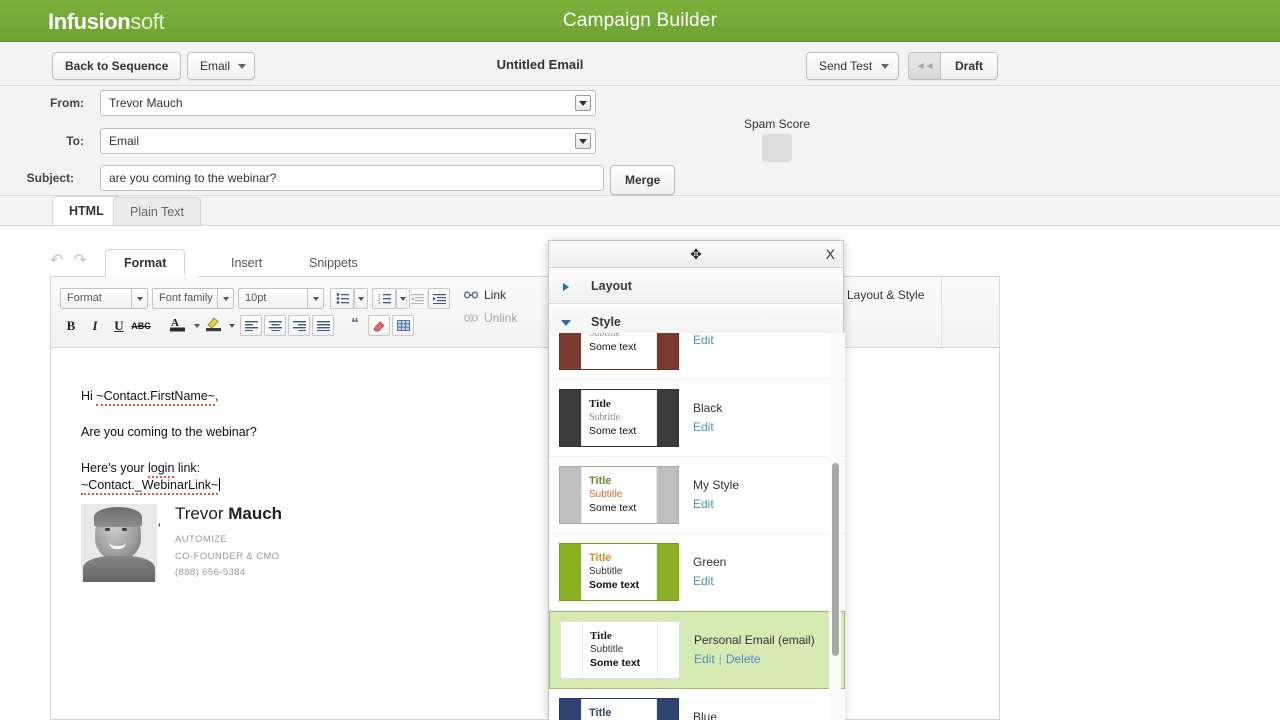 The image size is (1280, 720). Describe the element at coordinates (379, 325) in the screenshot. I see `remove-format-eraser-icon` at that location.